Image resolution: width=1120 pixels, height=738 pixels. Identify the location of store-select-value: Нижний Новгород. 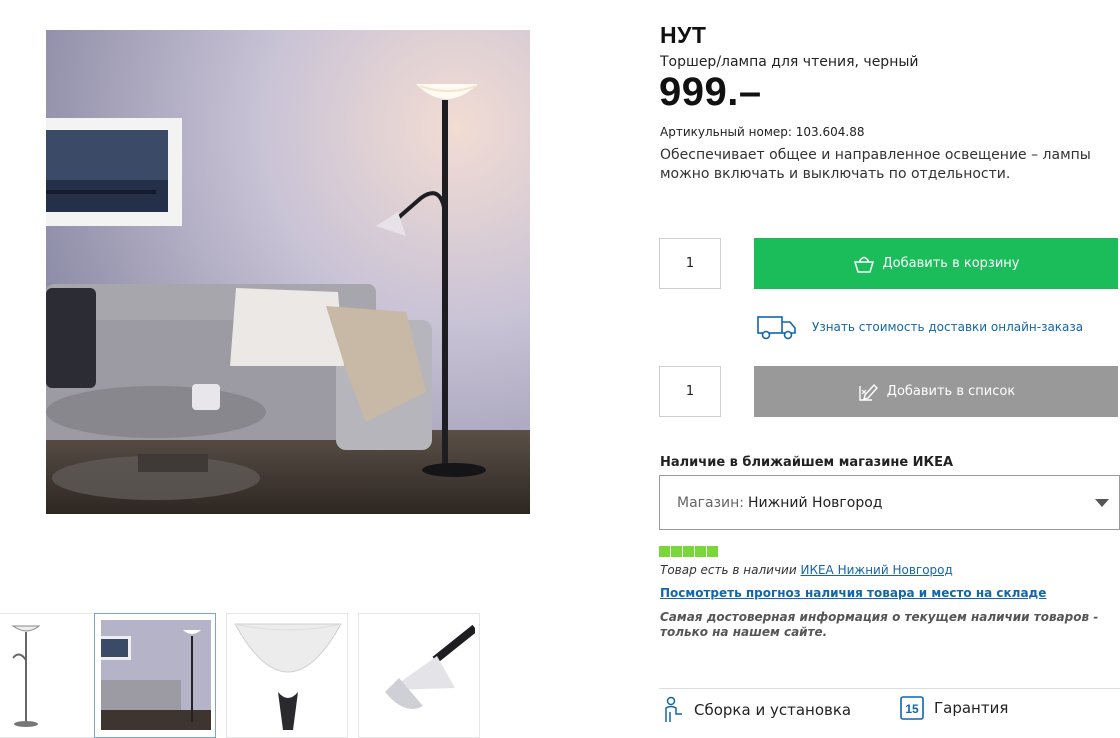
(815, 502).